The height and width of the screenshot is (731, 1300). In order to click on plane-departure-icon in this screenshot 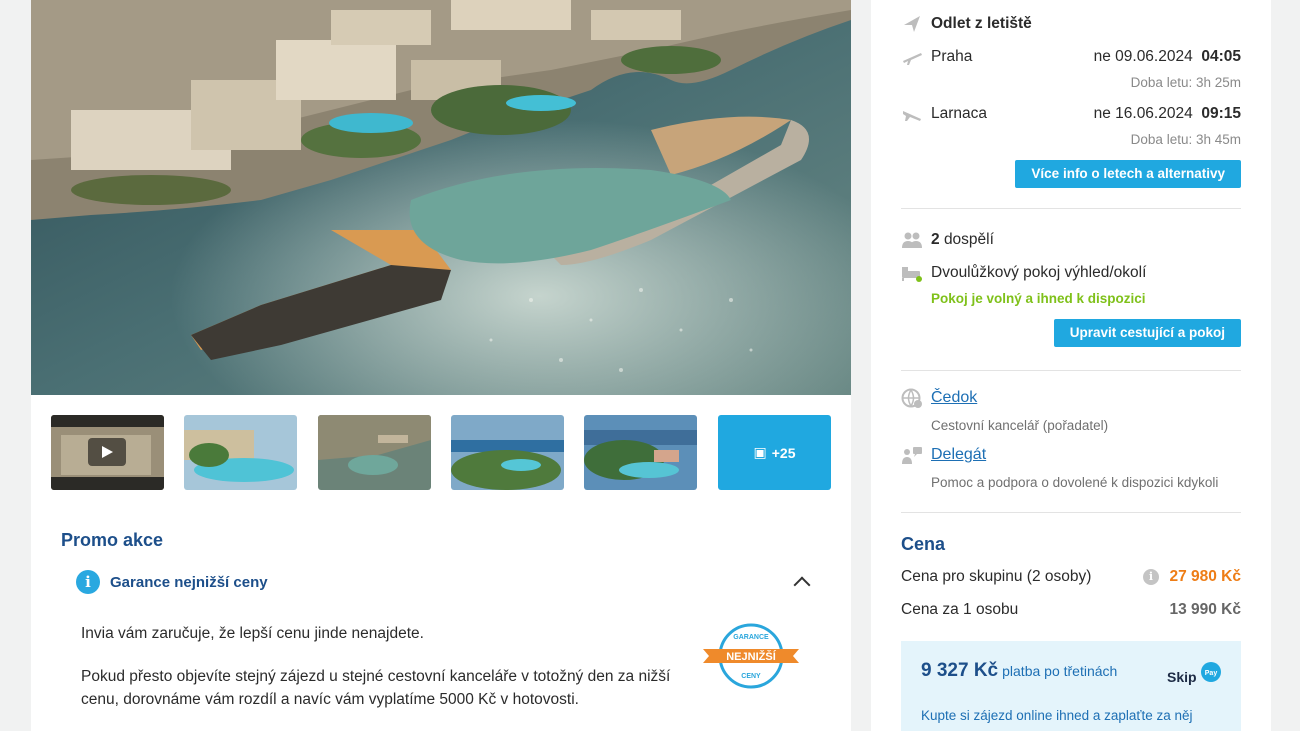, I will do `click(912, 24)`.